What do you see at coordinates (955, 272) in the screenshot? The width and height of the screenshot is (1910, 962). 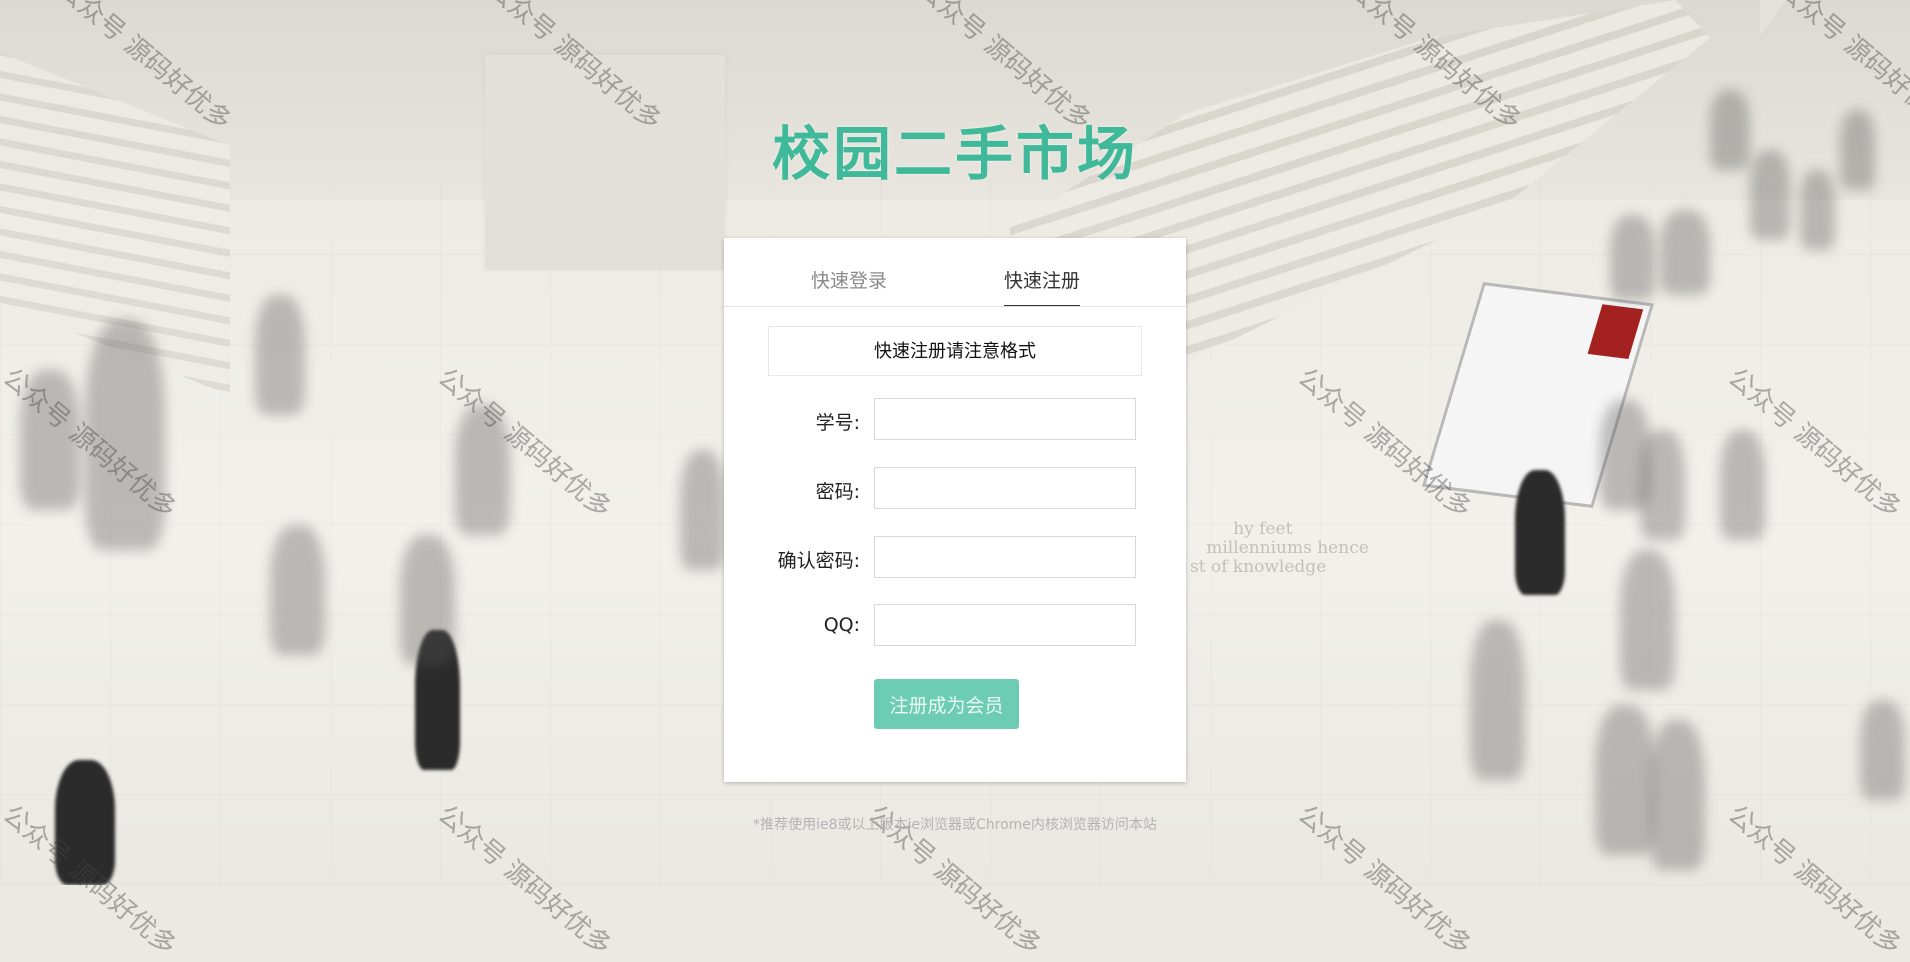 I see `auth-tabs: 快速登录 快速注册` at bounding box center [955, 272].